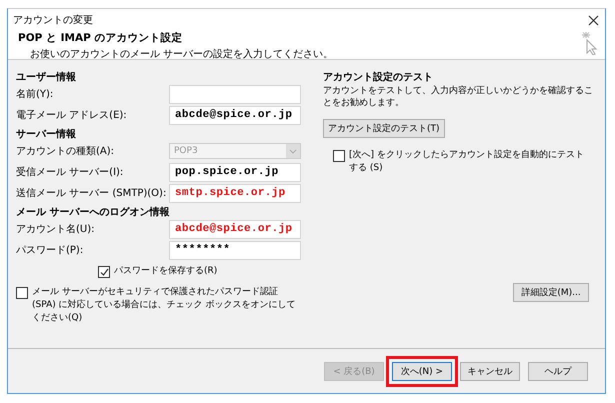  What do you see at coordinates (65, 151) in the screenshot?
I see `field-label: アカウントの種類(A):` at bounding box center [65, 151].